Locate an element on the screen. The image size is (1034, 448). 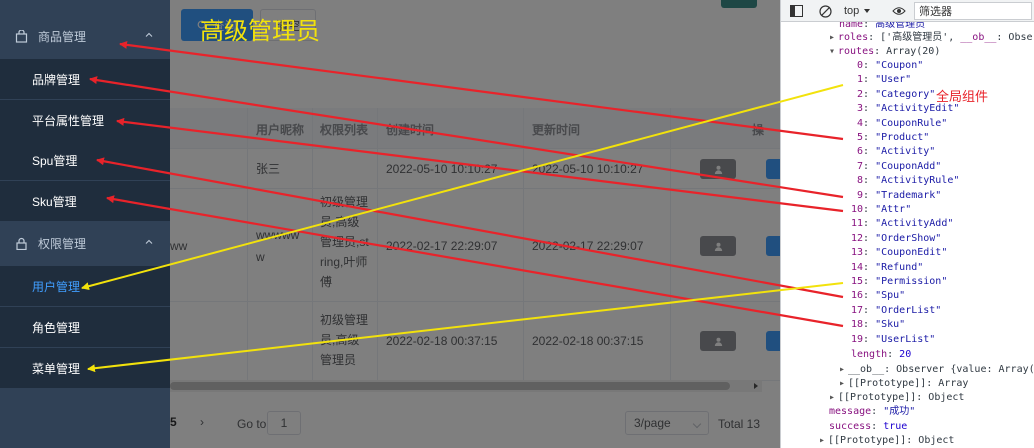
devtools-toolbar: top 筛选器 is located at coordinates (907, 11).